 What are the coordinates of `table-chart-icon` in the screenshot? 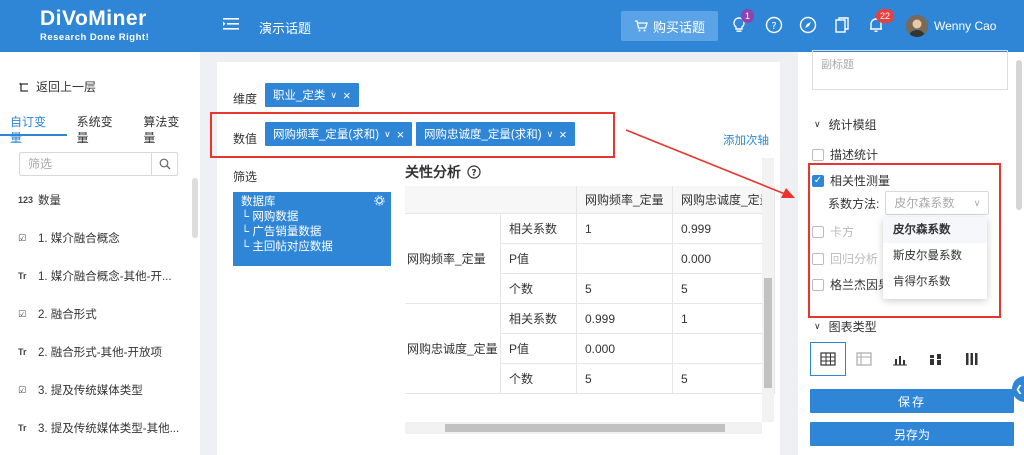 It's located at (828, 359).